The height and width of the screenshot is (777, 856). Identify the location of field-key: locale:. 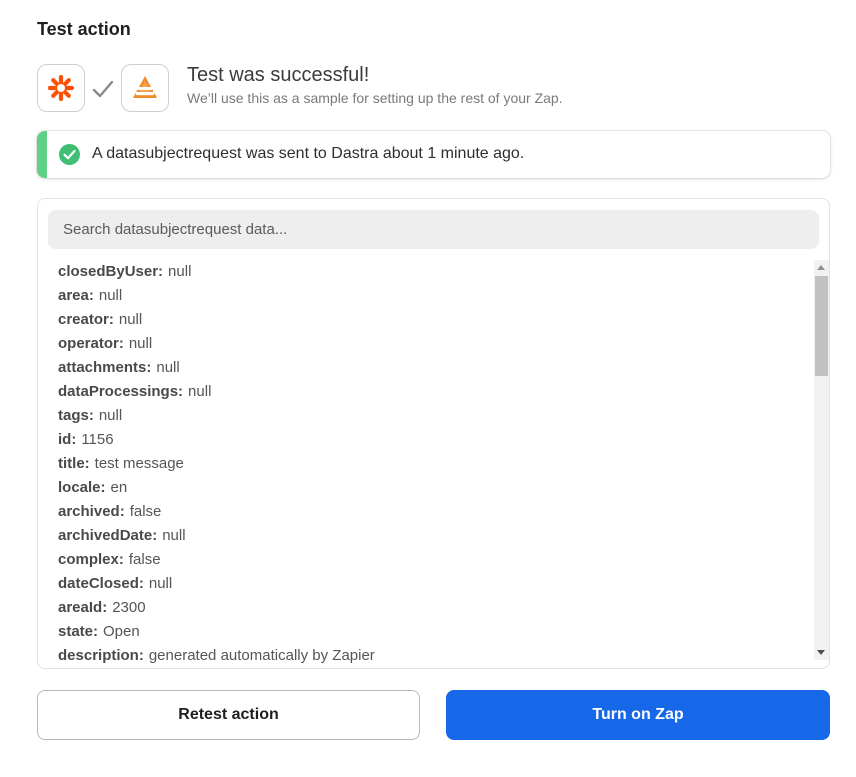
(82, 487).